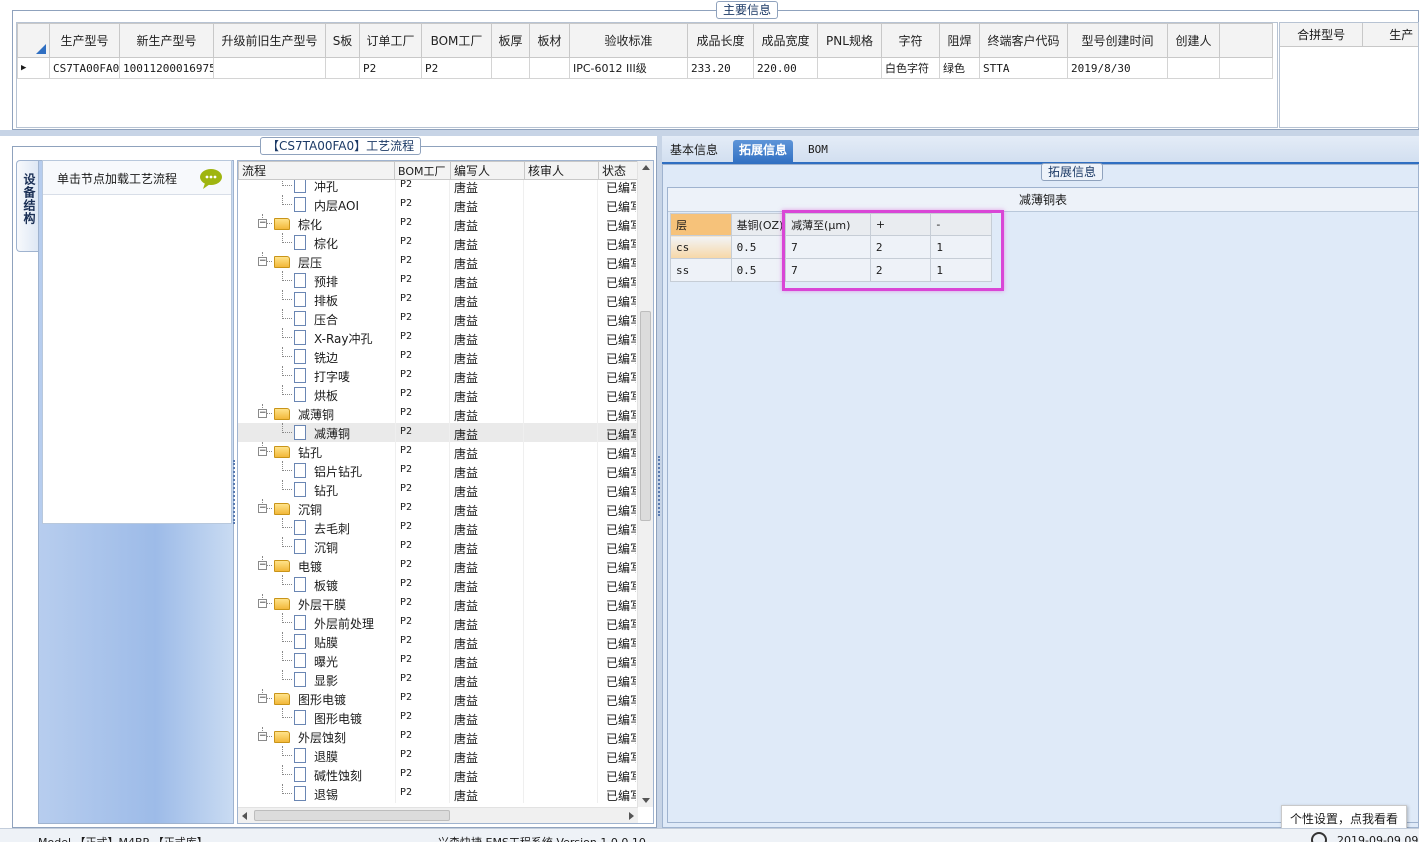 This screenshot has height=842, width=1419. I want to click on cell-2: 10011200016975, so click(166, 68).